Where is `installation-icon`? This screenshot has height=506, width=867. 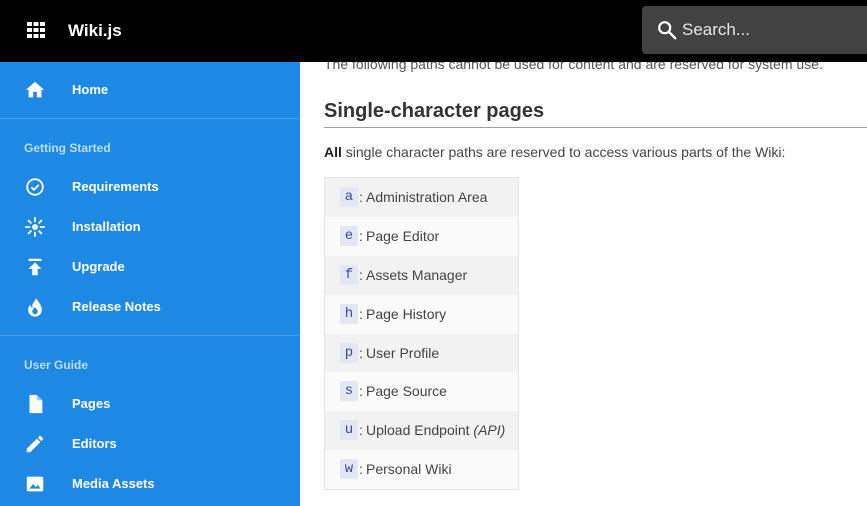
installation-icon is located at coordinates (35, 227).